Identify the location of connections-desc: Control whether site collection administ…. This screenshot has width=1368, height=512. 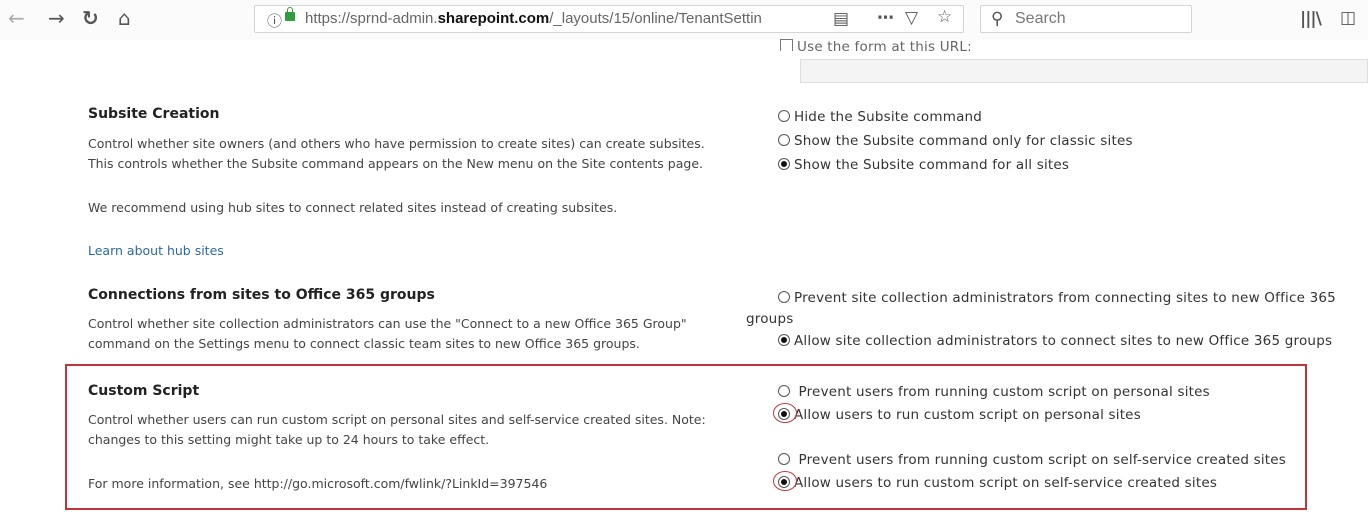
(387, 334).